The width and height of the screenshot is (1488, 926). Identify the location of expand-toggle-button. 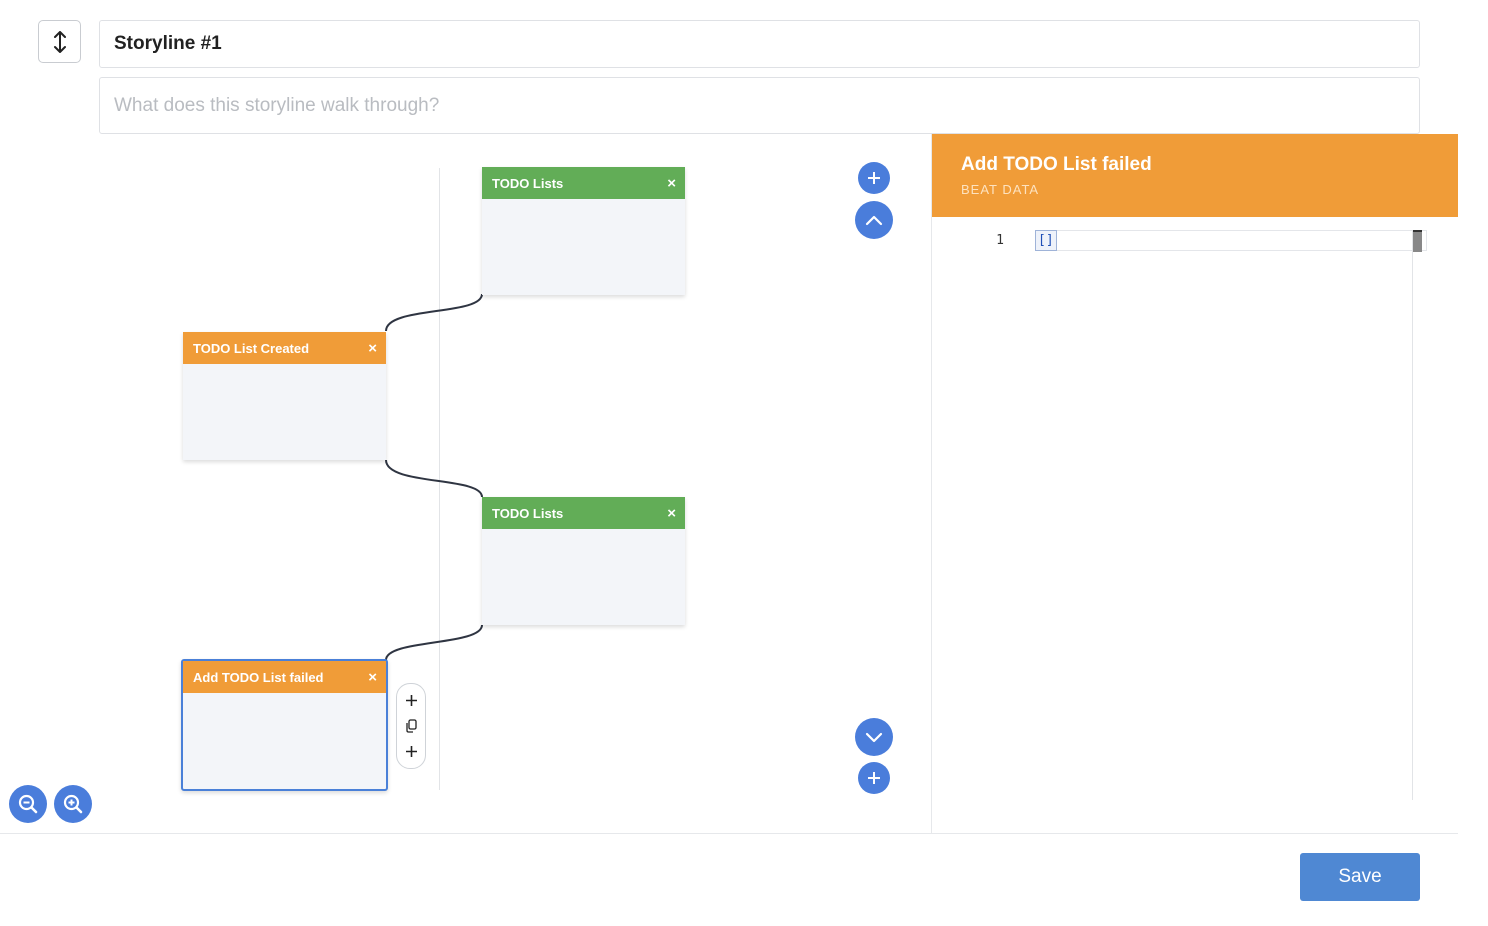
(59, 41).